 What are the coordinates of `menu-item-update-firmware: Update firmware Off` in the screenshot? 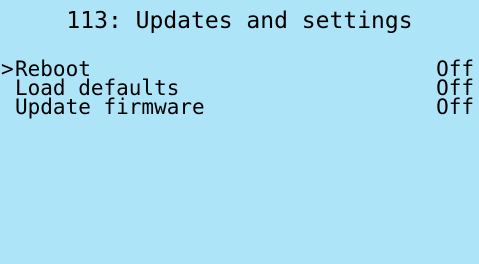 It's located at (239, 107).